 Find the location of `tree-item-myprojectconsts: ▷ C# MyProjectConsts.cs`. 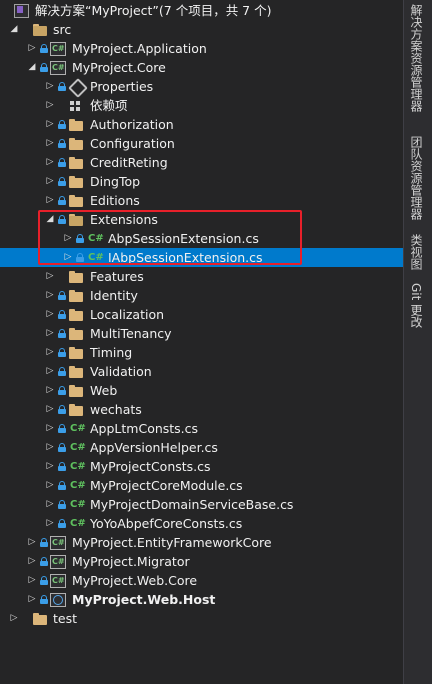

tree-item-myprojectconsts: ▷ C# MyProjectConsts.cs is located at coordinates (201, 466).